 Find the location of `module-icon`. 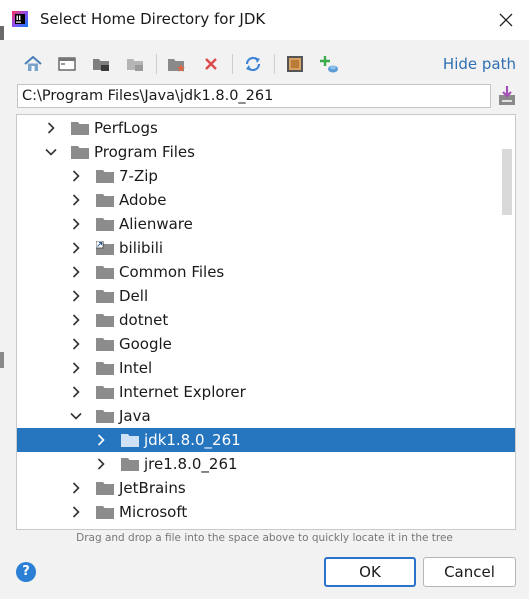

module-icon is located at coordinates (135, 65).